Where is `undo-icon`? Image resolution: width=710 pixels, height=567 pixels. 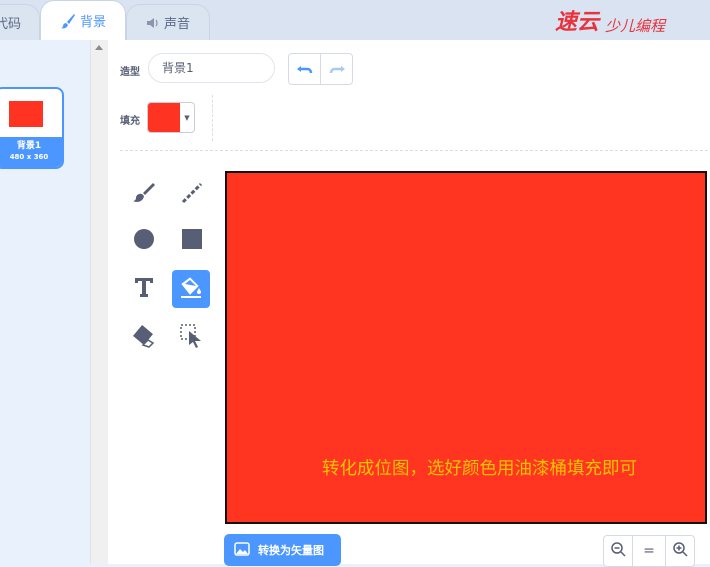 undo-icon is located at coordinates (304, 69).